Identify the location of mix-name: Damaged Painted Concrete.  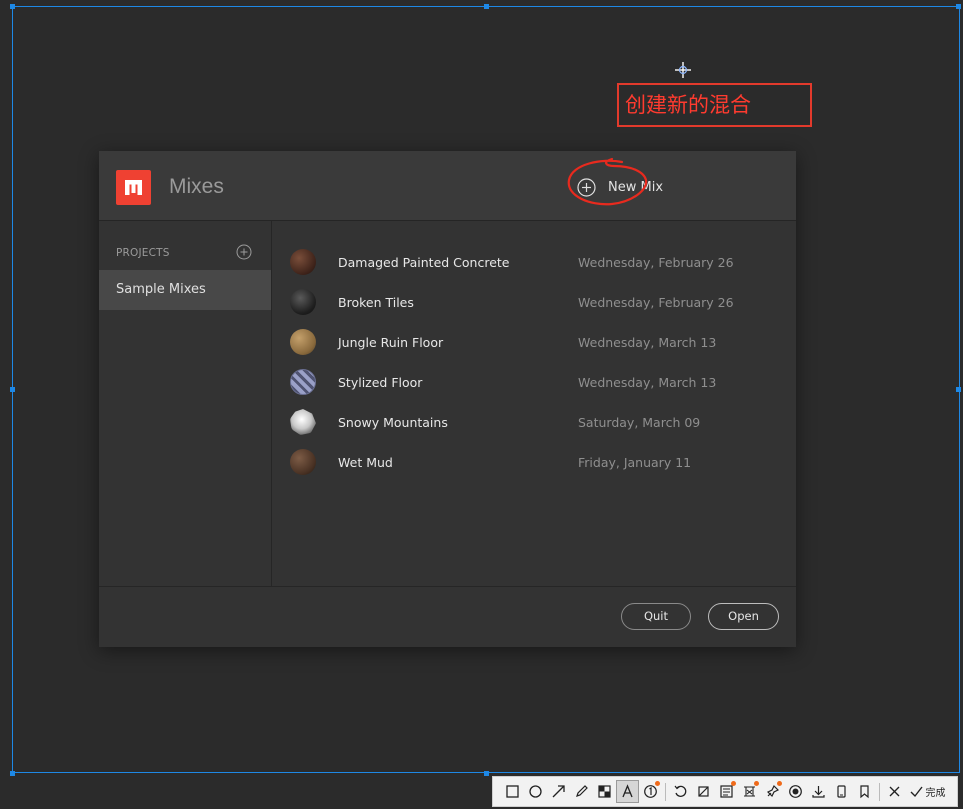
(424, 262).